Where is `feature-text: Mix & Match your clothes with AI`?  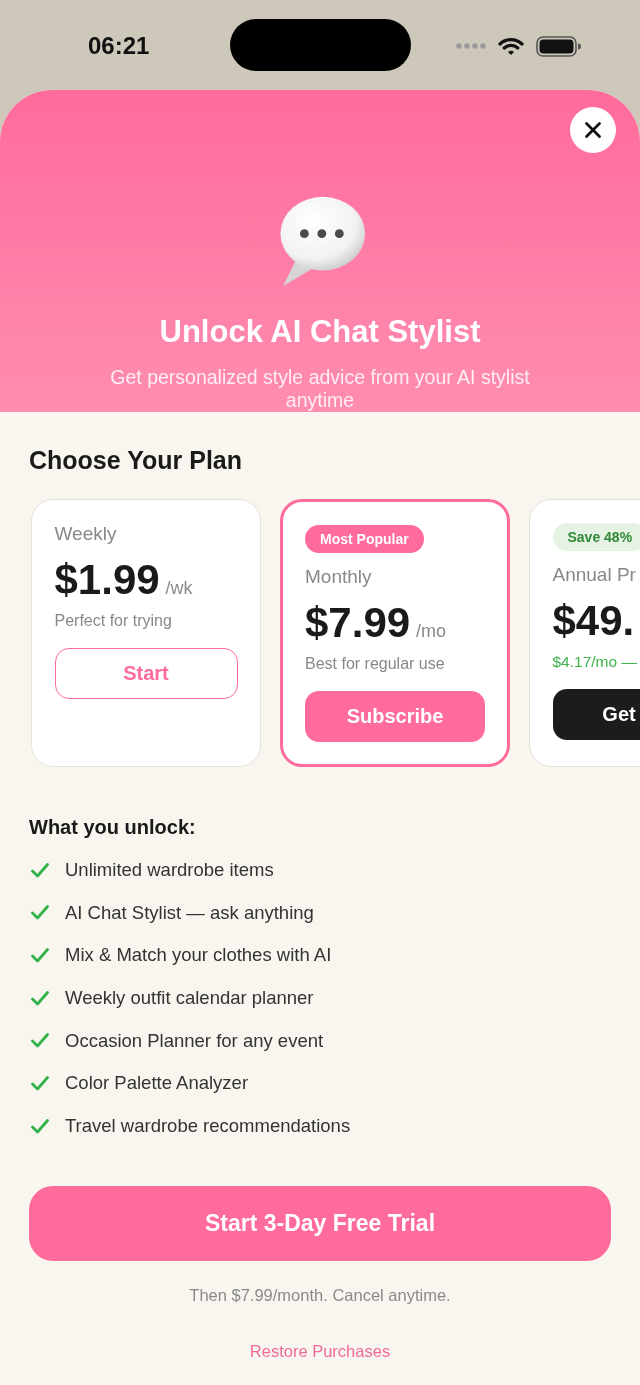 feature-text: Mix & Match your clothes with AI is located at coordinates (198, 955).